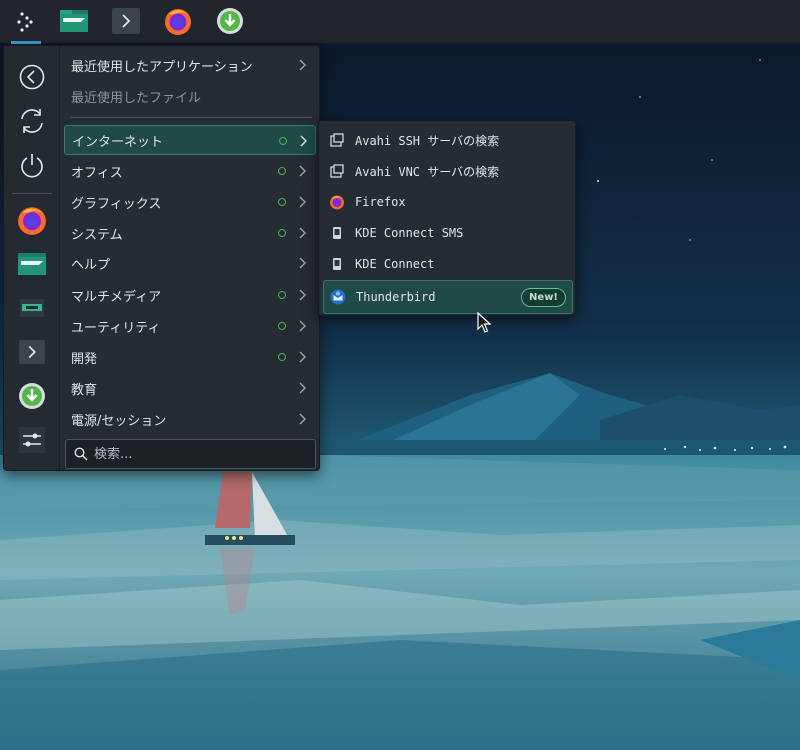 This screenshot has width=800, height=750. I want to click on mouse-cursor-icon, so click(484, 322).